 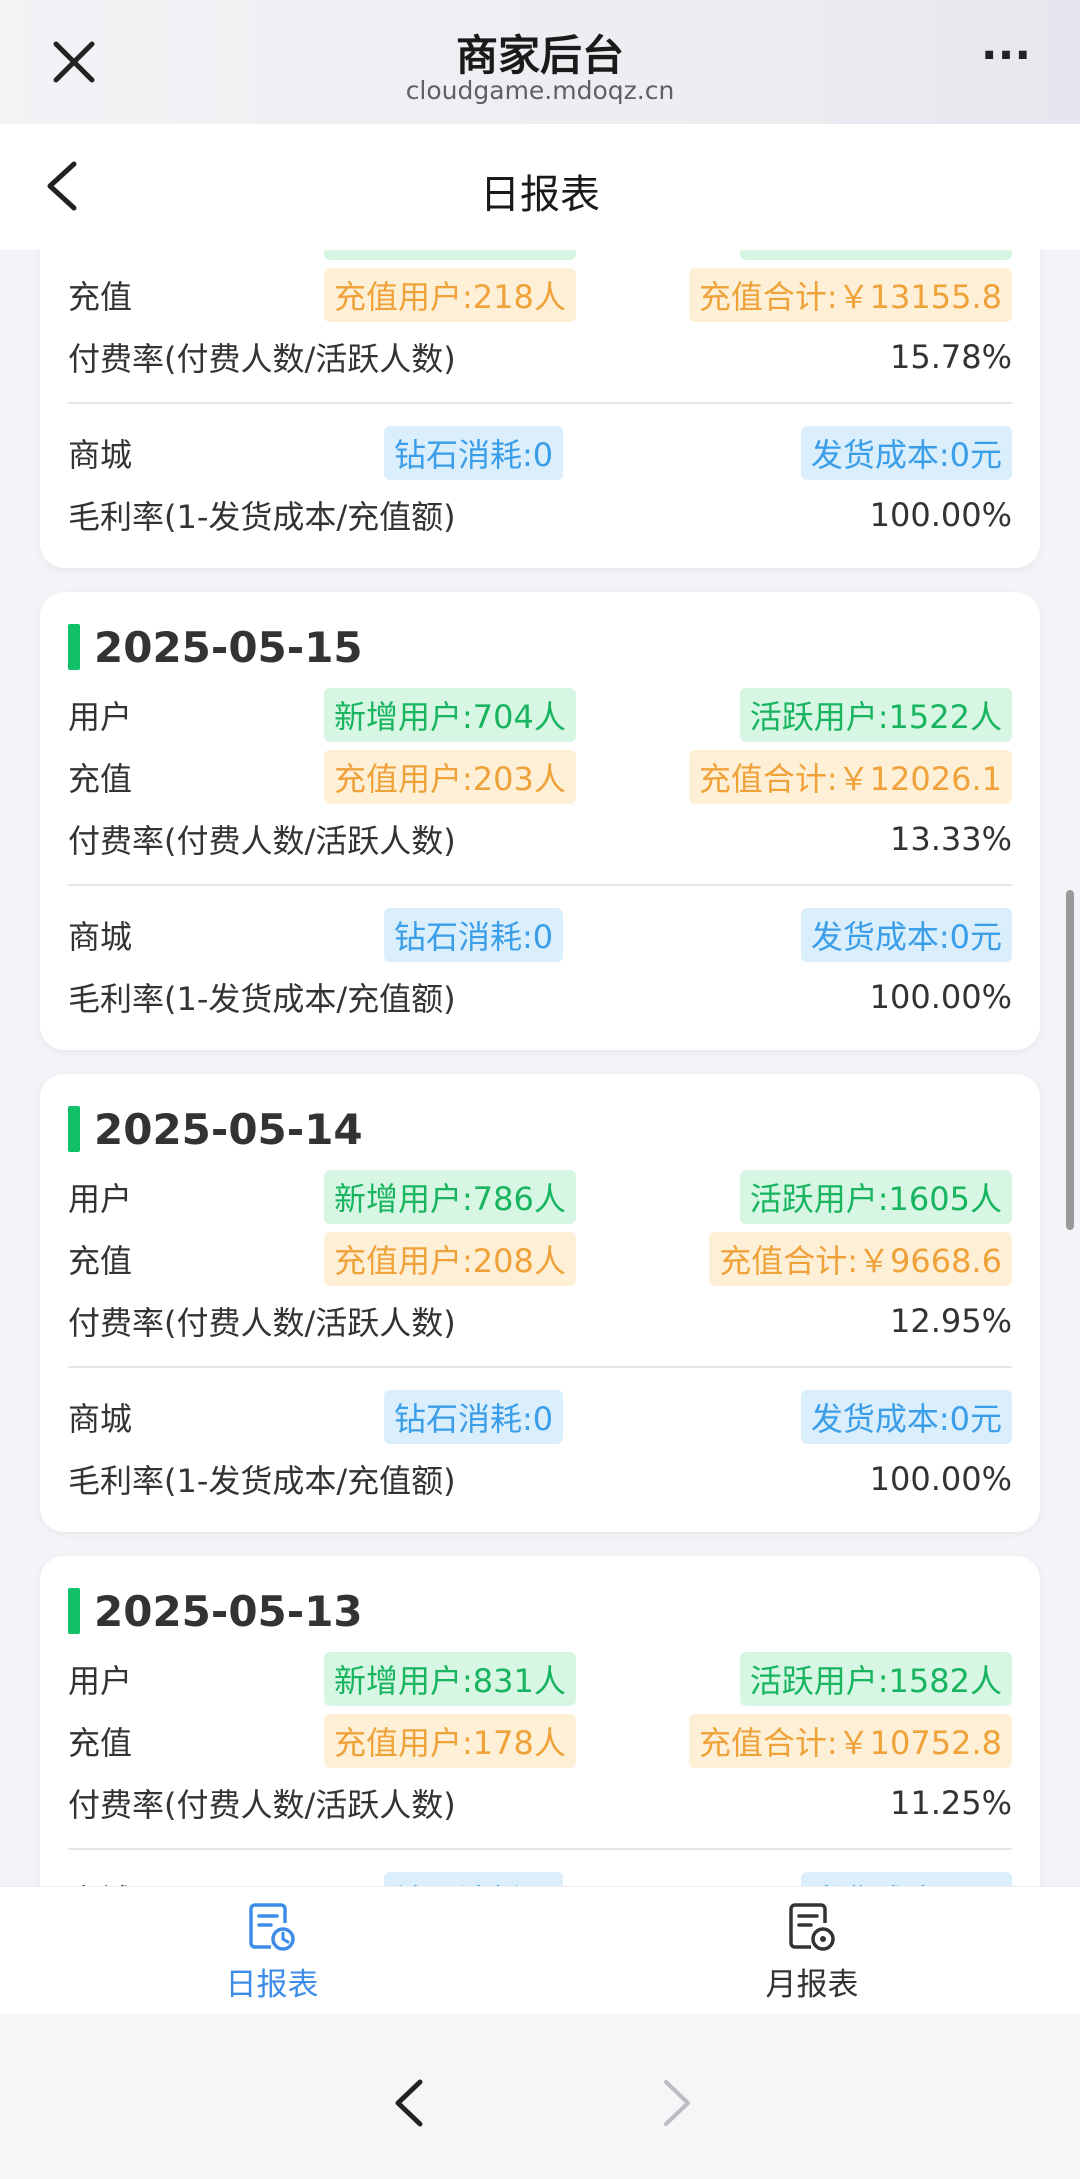 What do you see at coordinates (676, 2103) in the screenshot?
I see `browser-forward-icon` at bounding box center [676, 2103].